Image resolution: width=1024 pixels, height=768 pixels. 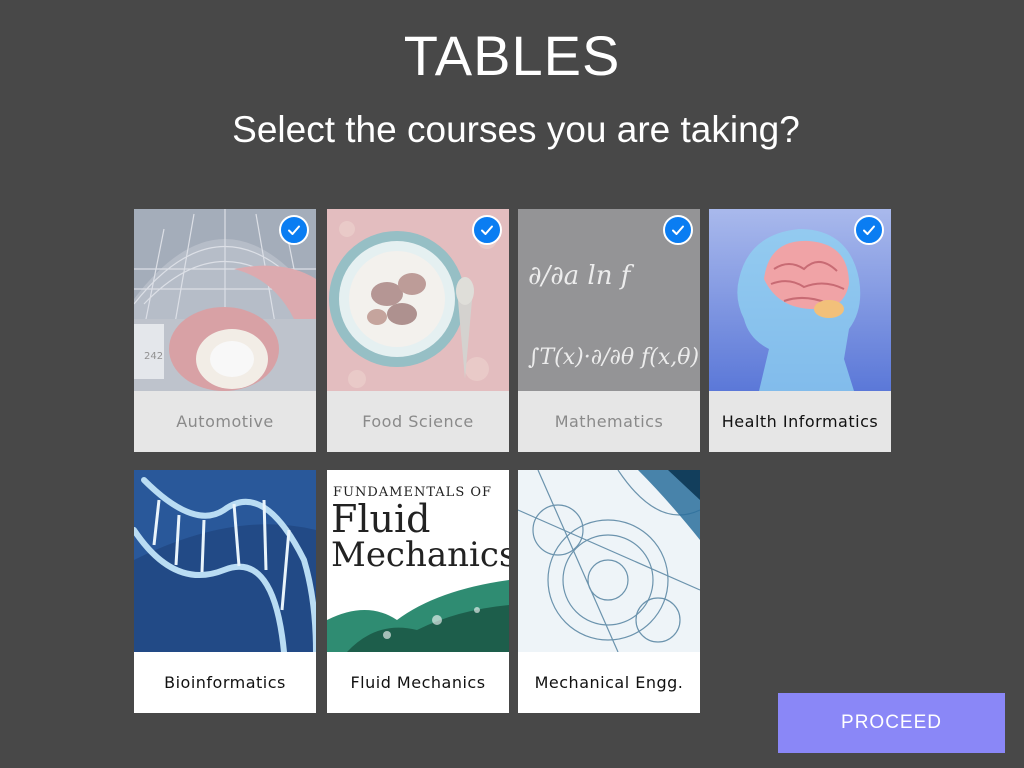 I want to click on course-card-food-science: Food Science, so click(x=418, y=330).